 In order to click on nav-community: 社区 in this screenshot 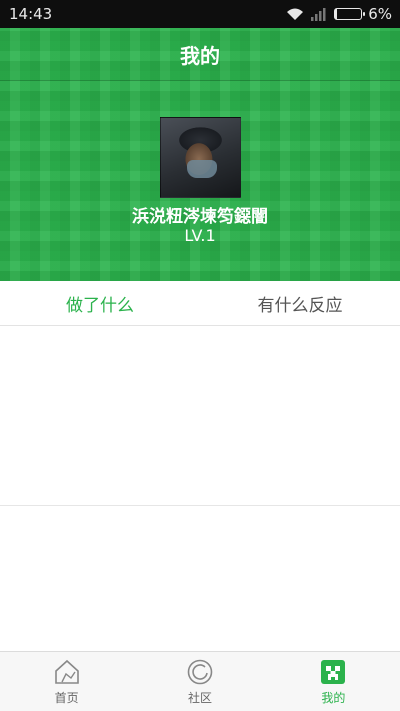, I will do `click(199, 681)`.